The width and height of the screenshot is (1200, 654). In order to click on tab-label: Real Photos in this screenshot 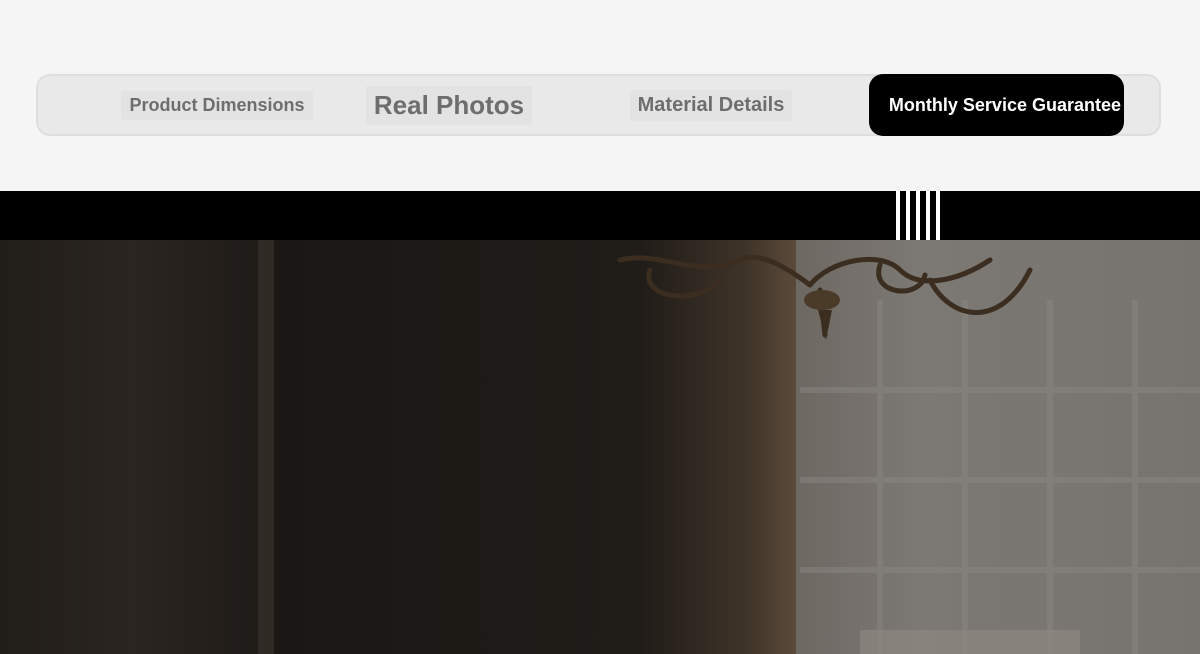, I will do `click(449, 105)`.